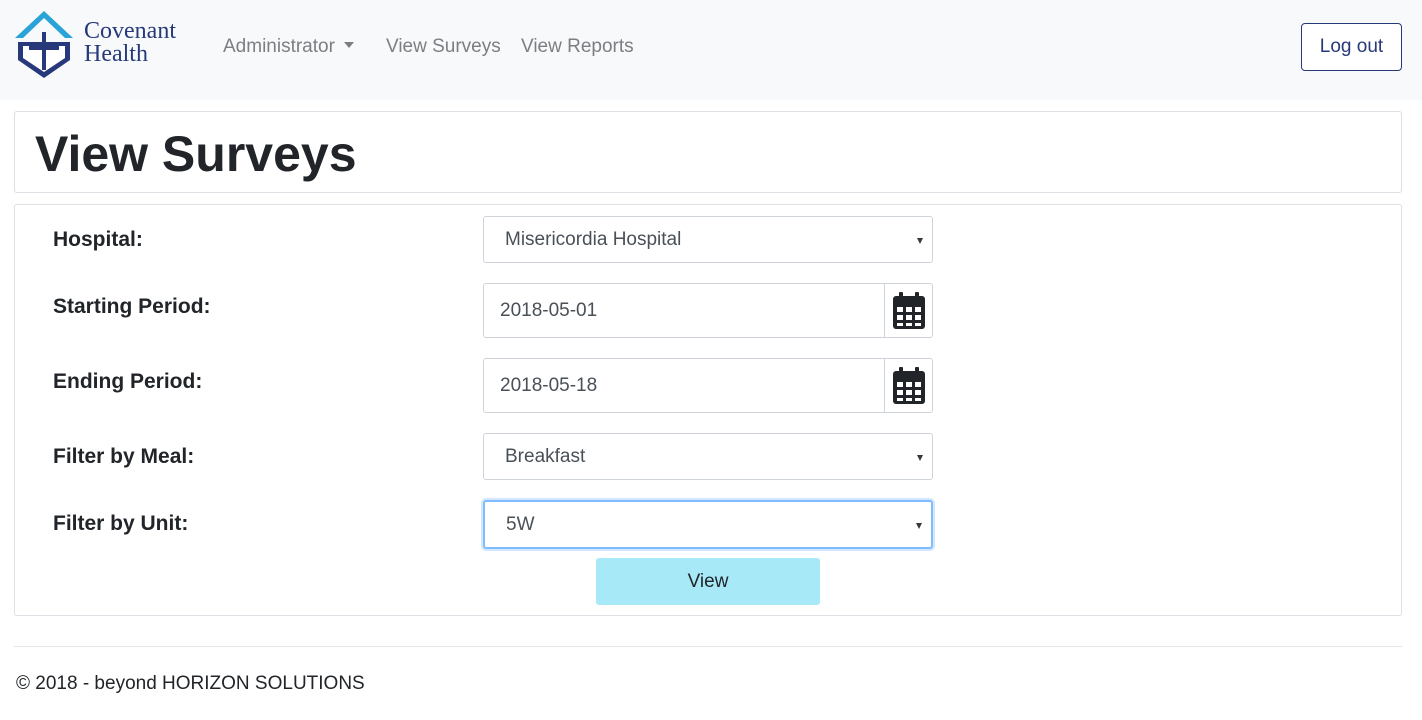 This screenshot has height=720, width=1422. I want to click on hospital-select: Misericordia Hospital, so click(708, 239).